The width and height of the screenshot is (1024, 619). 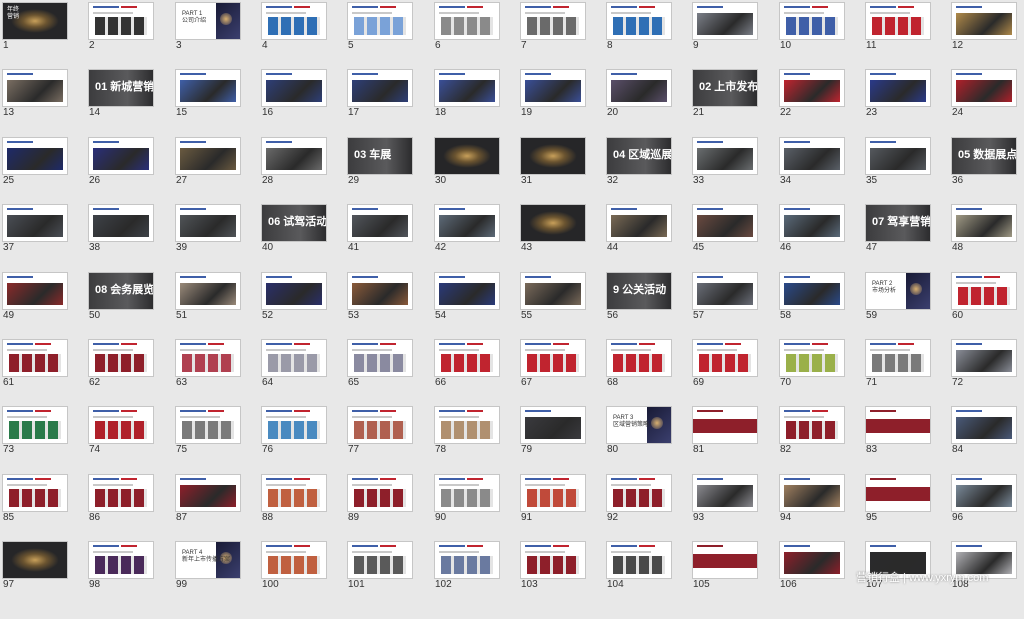 What do you see at coordinates (95, 112) in the screenshot?
I see `slide-number: 14` at bounding box center [95, 112].